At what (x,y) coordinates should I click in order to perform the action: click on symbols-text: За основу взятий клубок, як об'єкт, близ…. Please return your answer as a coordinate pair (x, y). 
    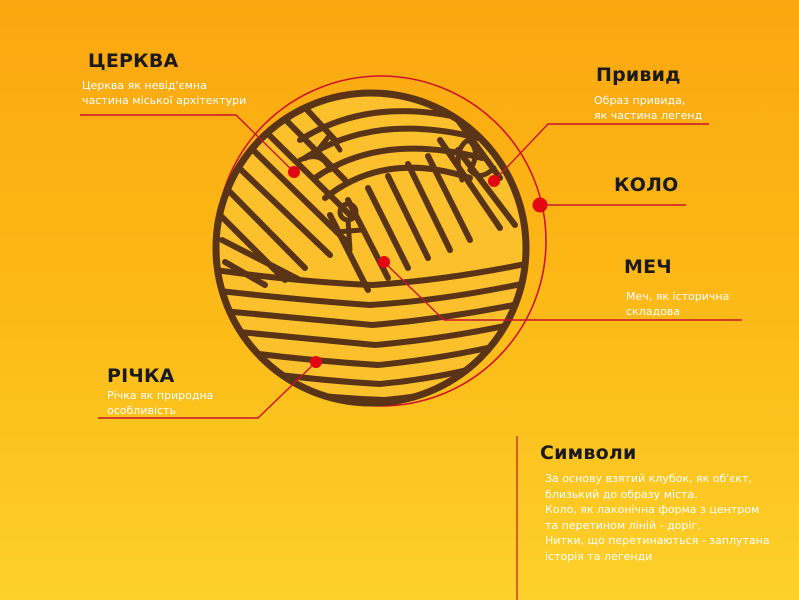
    Looking at the image, I should click on (657, 517).